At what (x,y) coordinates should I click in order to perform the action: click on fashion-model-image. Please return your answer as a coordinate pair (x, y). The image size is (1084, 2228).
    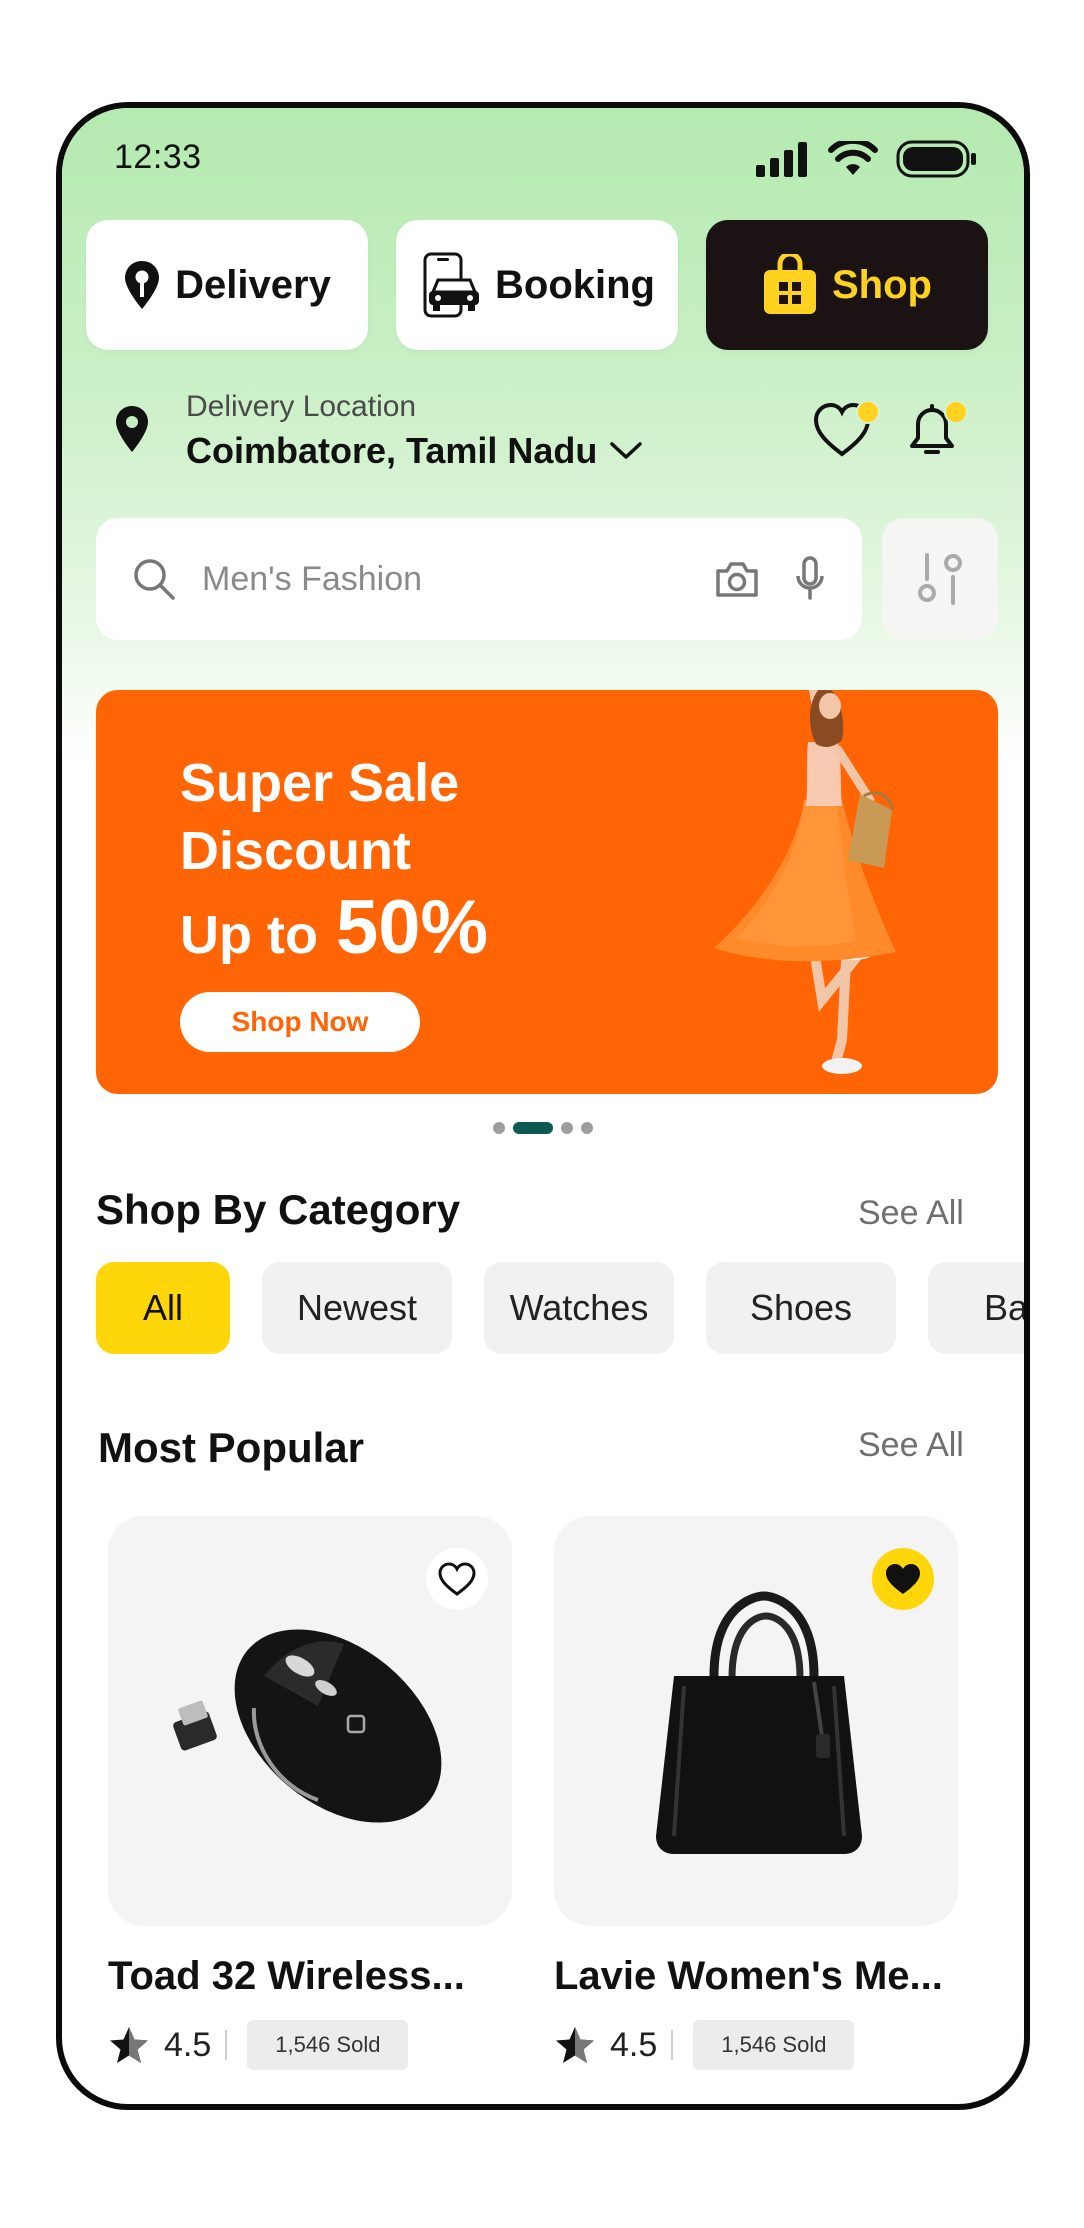
    Looking at the image, I should click on (805, 882).